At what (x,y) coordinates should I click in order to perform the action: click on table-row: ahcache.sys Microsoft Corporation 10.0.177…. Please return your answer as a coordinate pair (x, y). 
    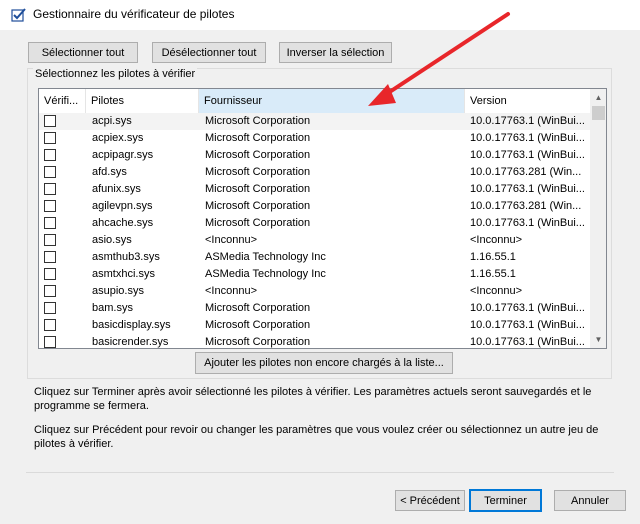
    Looking at the image, I should click on (314, 223).